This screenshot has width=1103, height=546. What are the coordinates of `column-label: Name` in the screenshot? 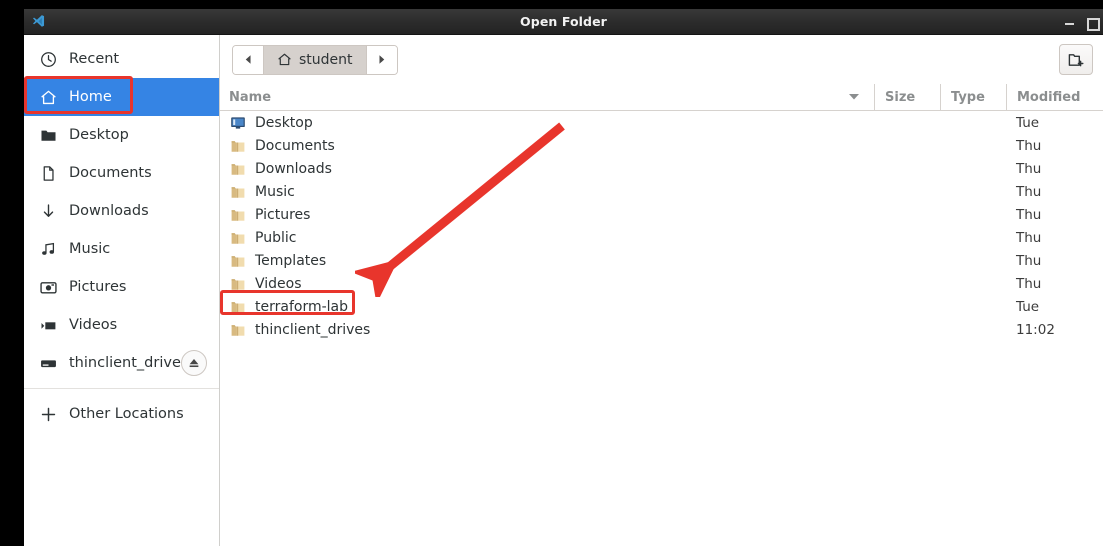 It's located at (250, 97).